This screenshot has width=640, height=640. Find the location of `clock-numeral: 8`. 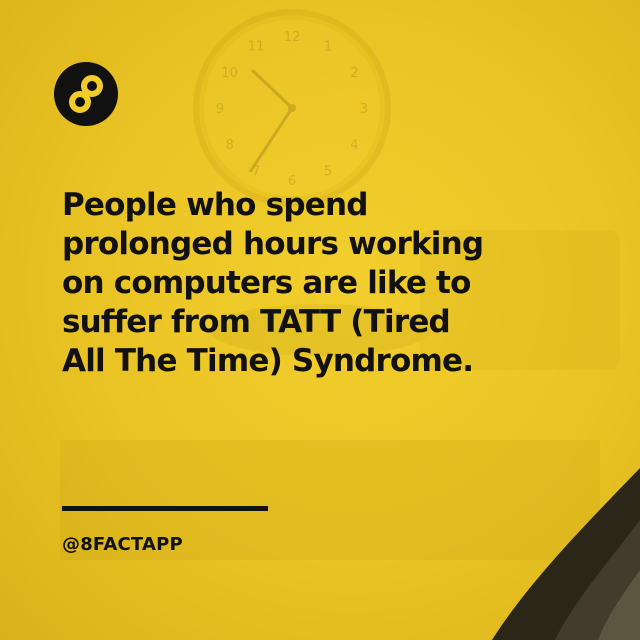

clock-numeral: 8 is located at coordinates (229, 145).